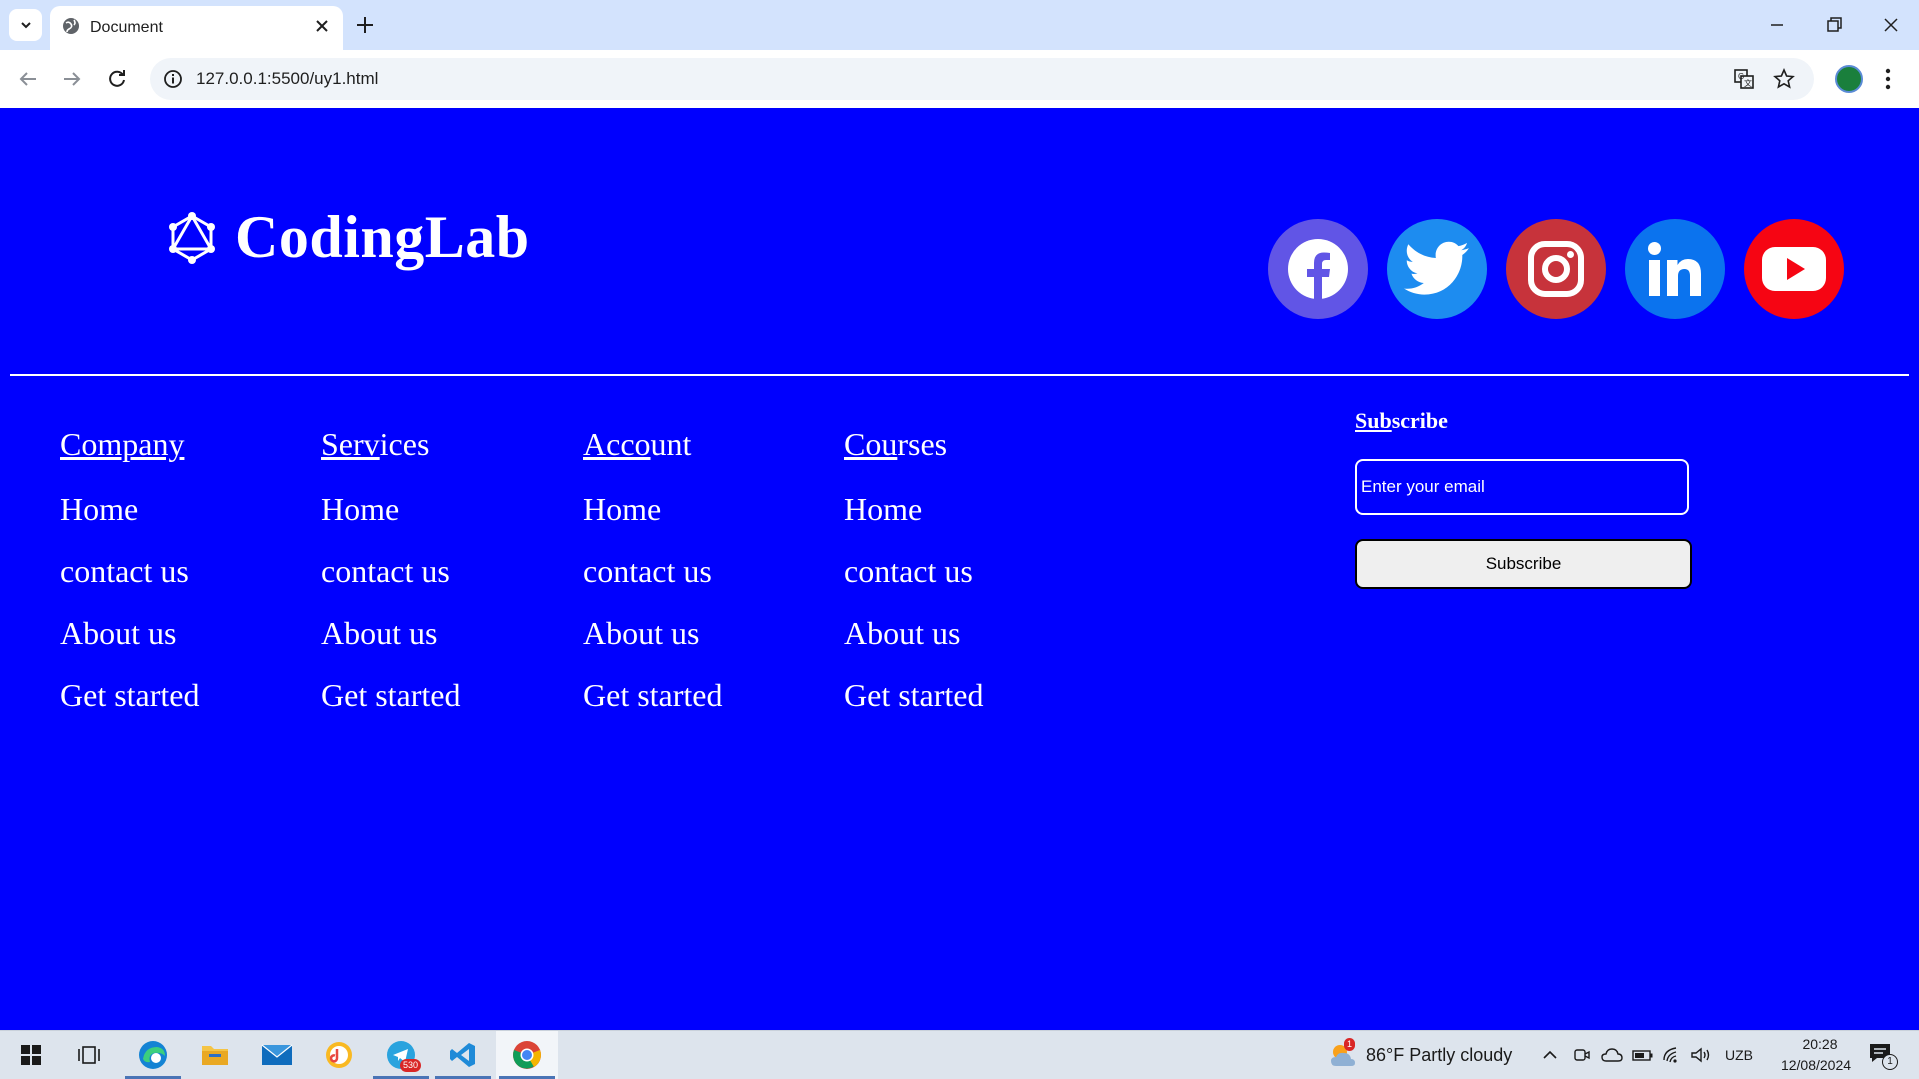  I want to click on browser-tab: Document, so click(196, 28).